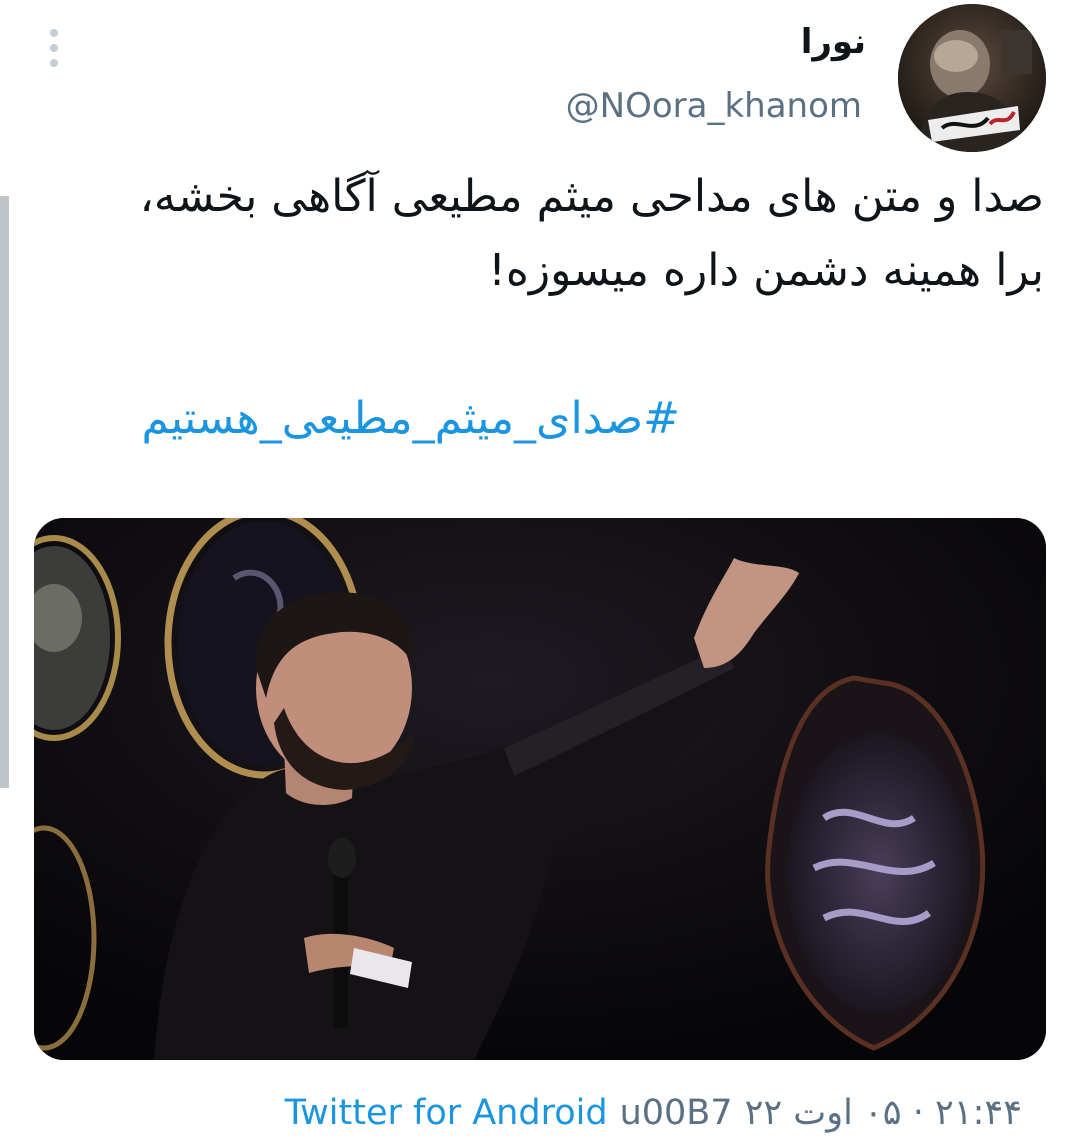  What do you see at coordinates (714, 106) in the screenshot?
I see `username: @NOora_khanom` at bounding box center [714, 106].